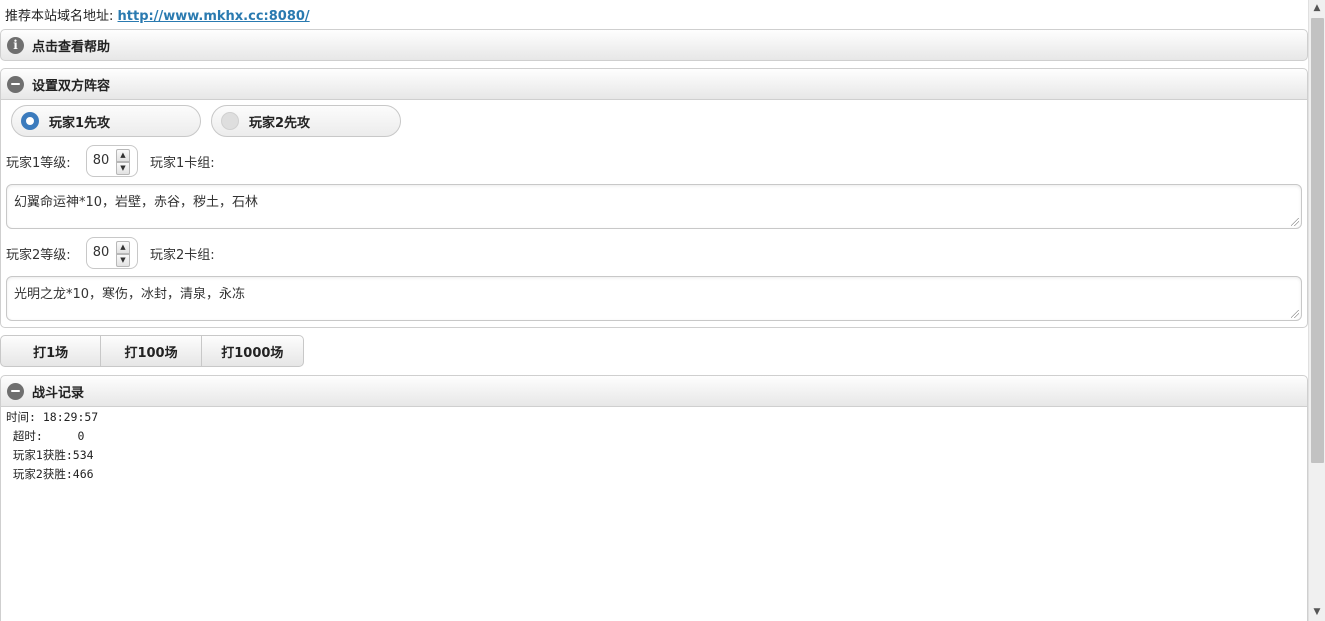  Describe the element at coordinates (1317, 8) in the screenshot. I see `scroll-up-arrow-icon: ▲` at that location.